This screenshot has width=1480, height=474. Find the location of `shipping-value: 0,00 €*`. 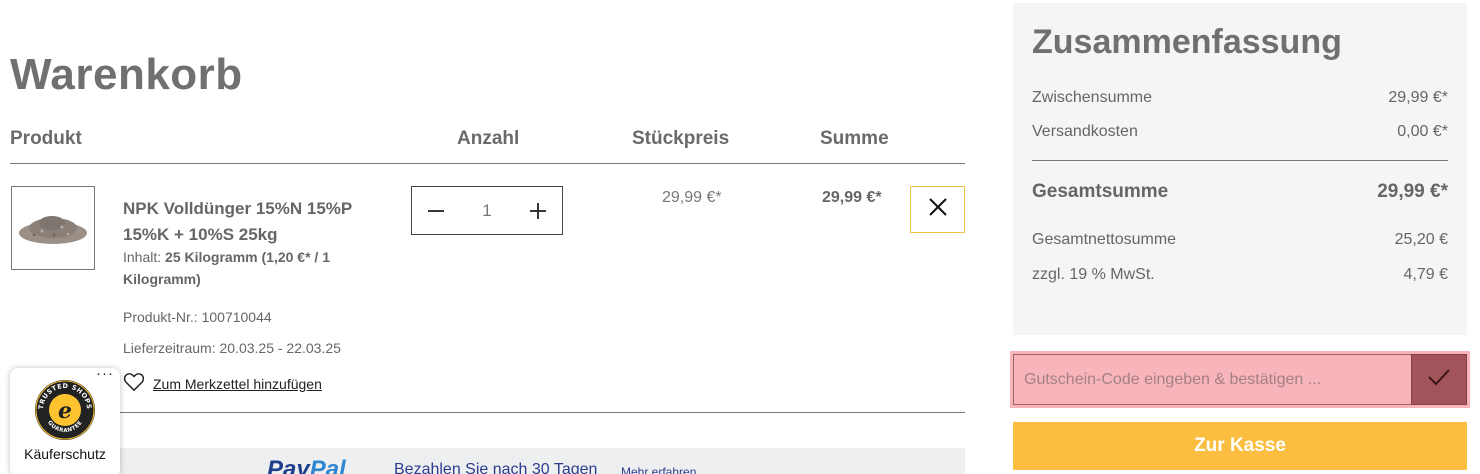

shipping-value: 0,00 €* is located at coordinates (1422, 131).